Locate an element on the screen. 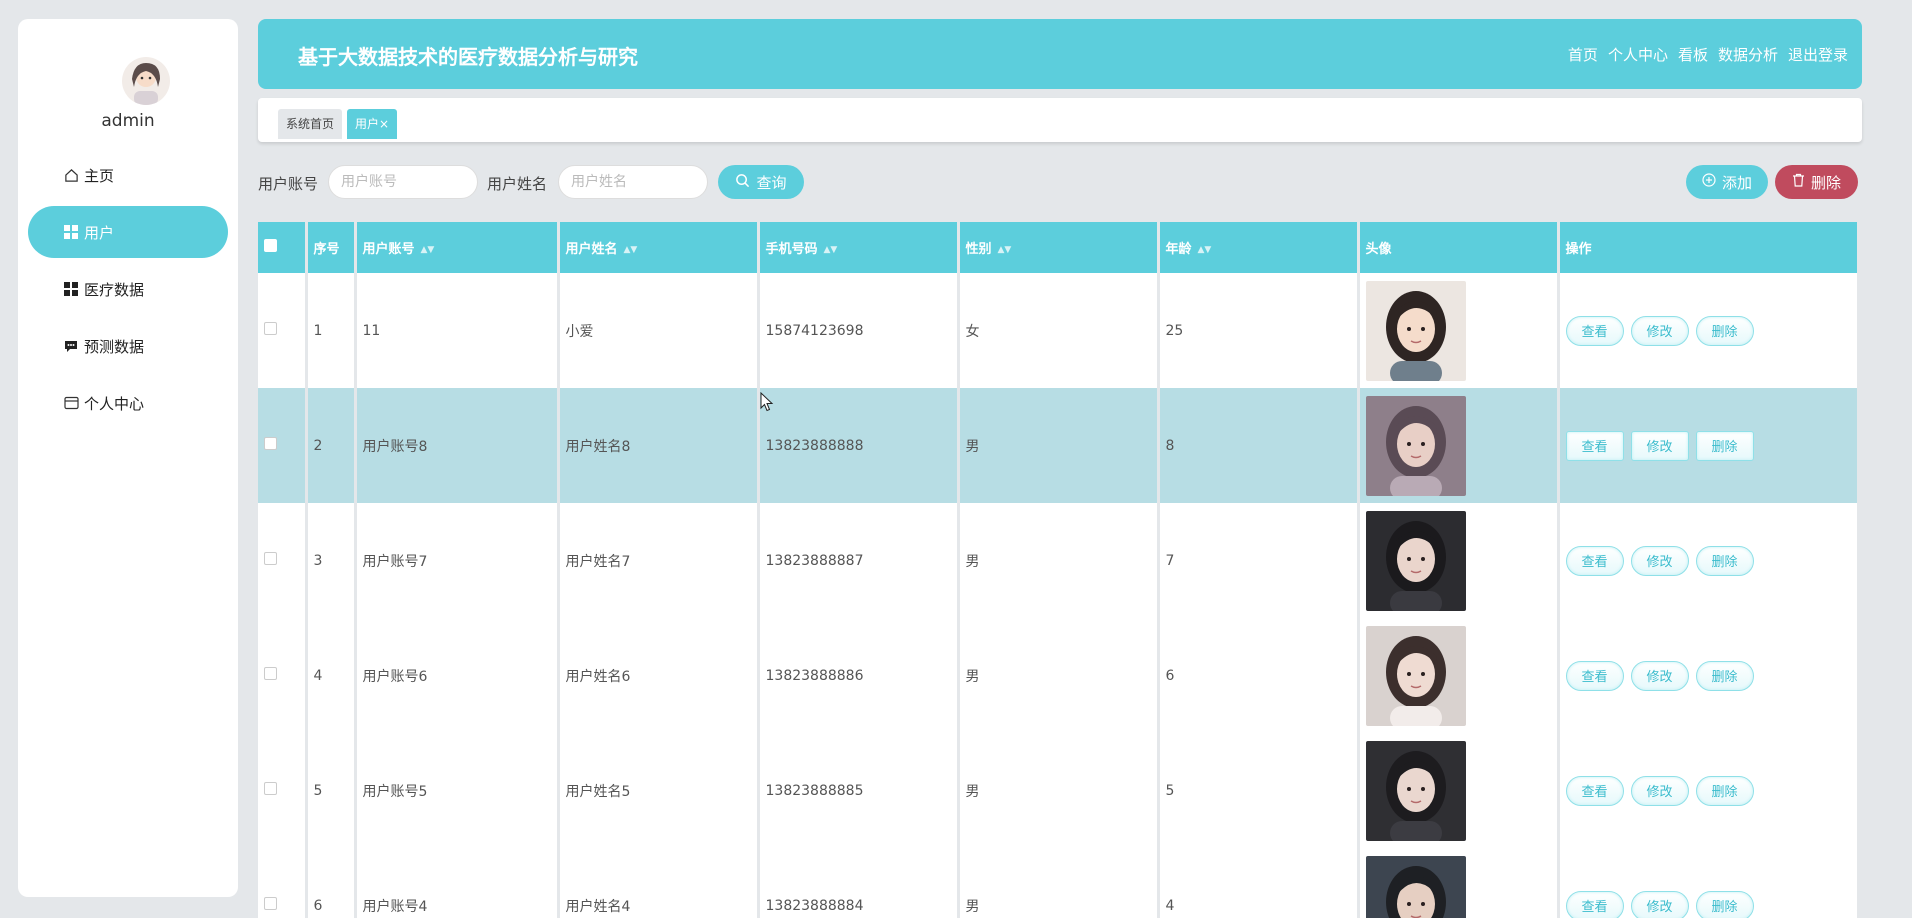  header-link-analysis: 数据分析 is located at coordinates (1748, 54).